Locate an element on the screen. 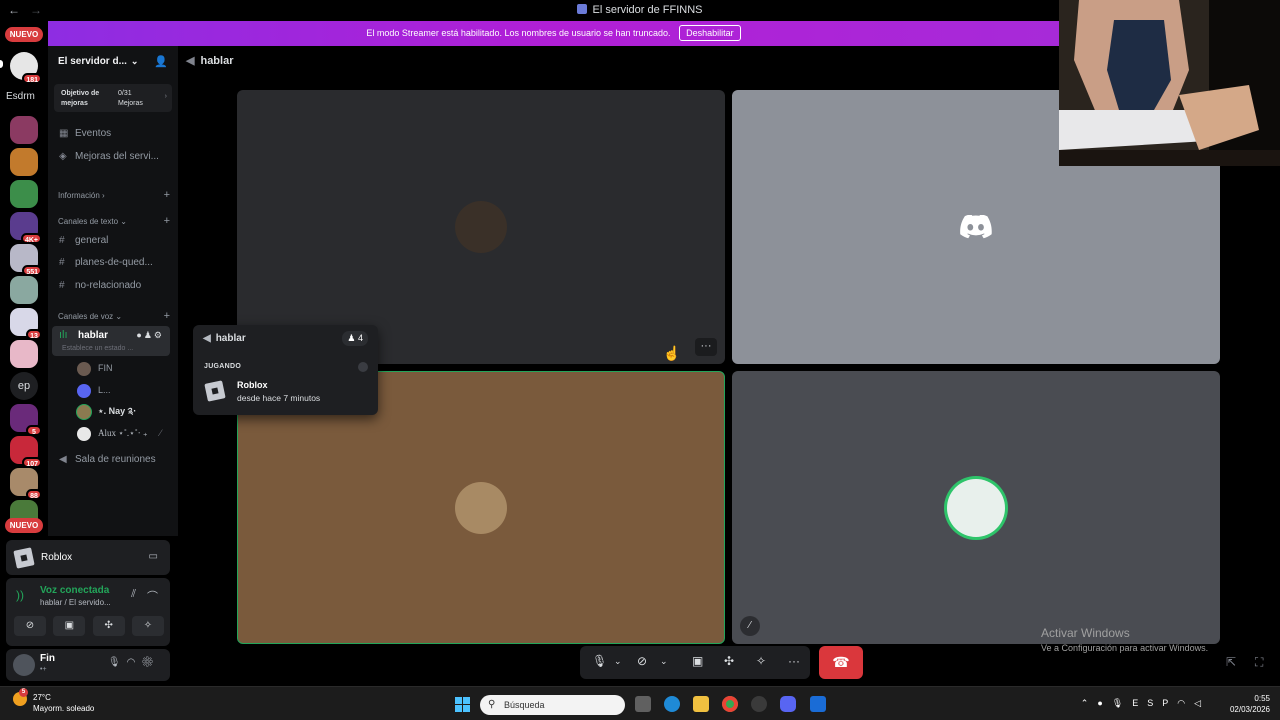 Image resolution: width=1280 pixels, height=720 pixels. chat-icon: ● is located at coordinates (139, 335).